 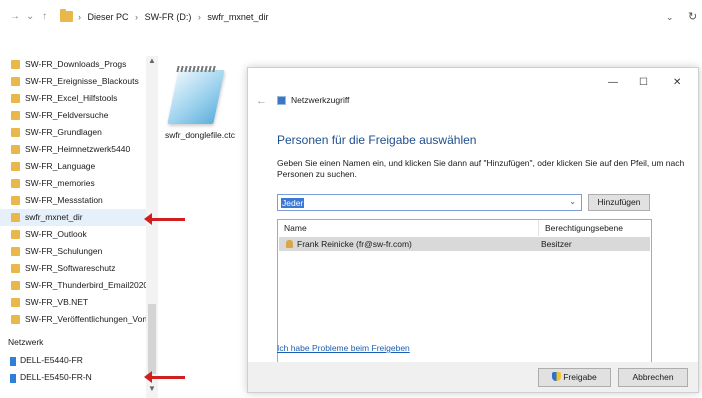 I want to click on tree-computer-item: DELL-E5450-FR-N, so click(x=73, y=377).